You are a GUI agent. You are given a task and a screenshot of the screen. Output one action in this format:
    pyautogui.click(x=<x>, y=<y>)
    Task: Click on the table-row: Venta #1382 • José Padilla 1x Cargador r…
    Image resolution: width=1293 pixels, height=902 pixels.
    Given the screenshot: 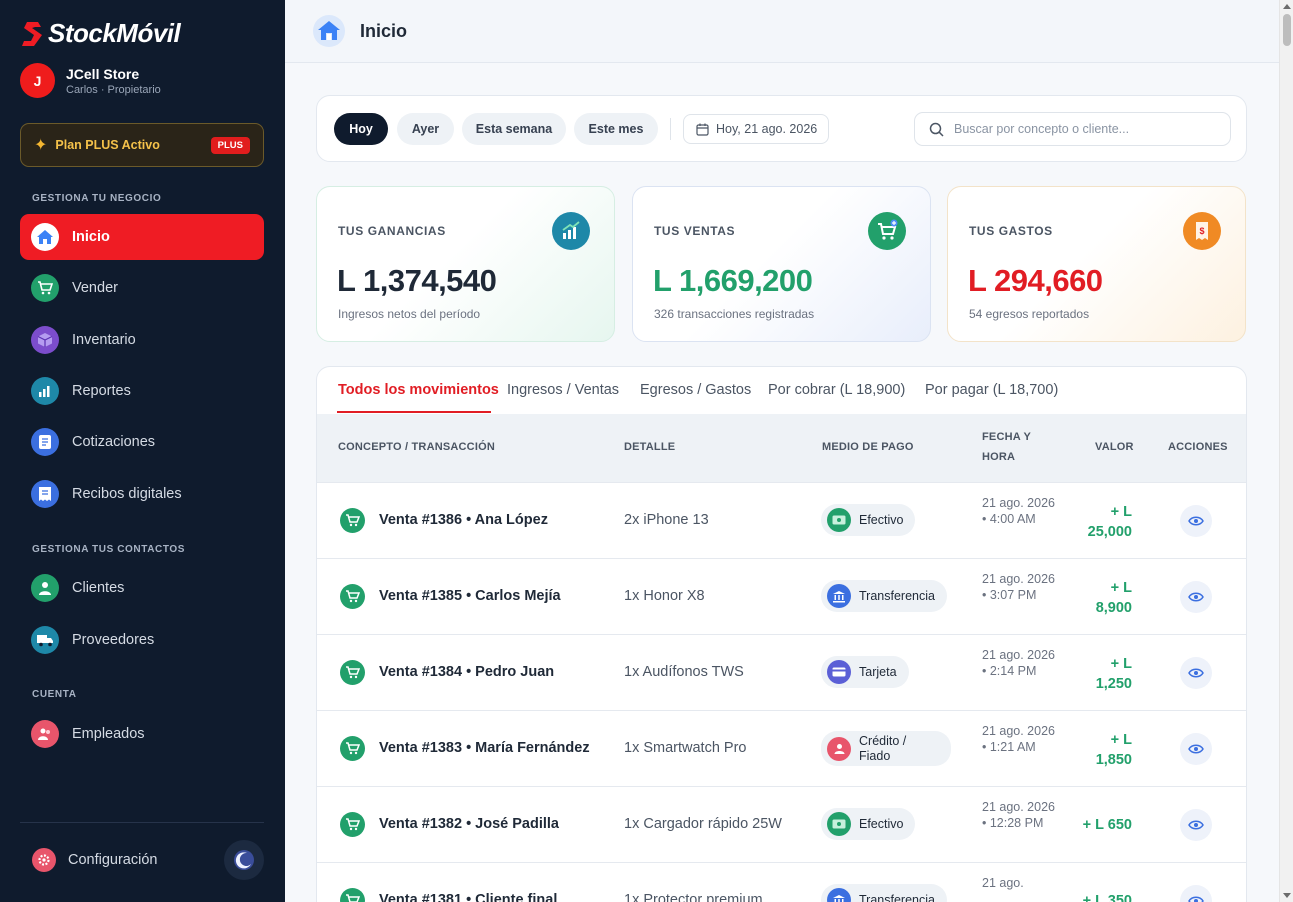 What is the action you would take?
    pyautogui.click(x=781, y=824)
    